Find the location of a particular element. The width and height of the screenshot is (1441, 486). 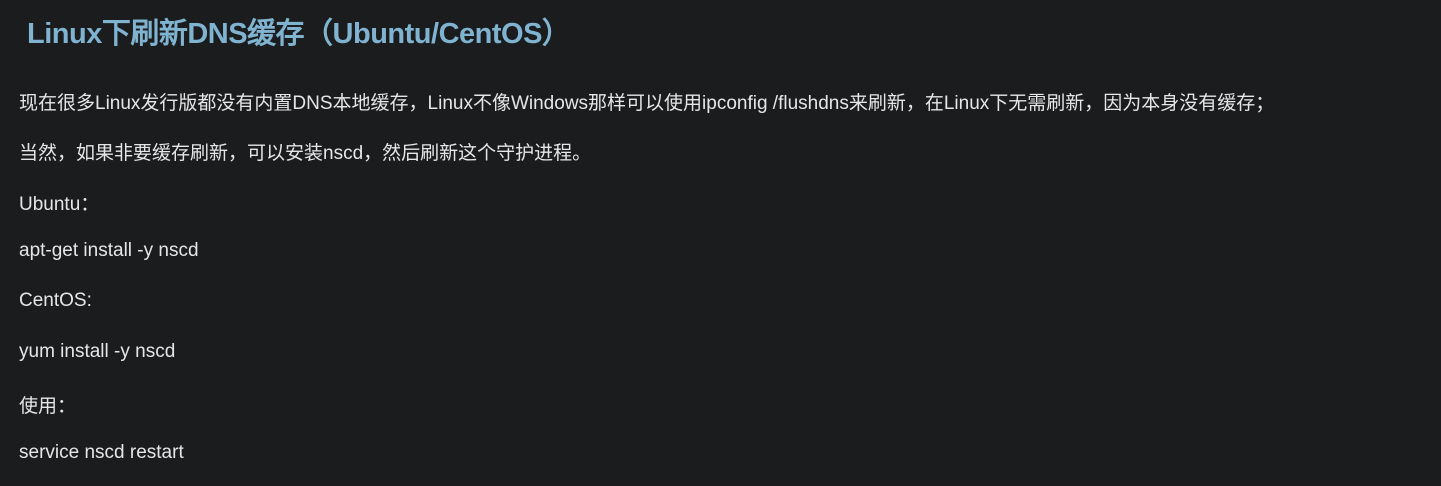

usage-label: 使用： is located at coordinates (48, 406).